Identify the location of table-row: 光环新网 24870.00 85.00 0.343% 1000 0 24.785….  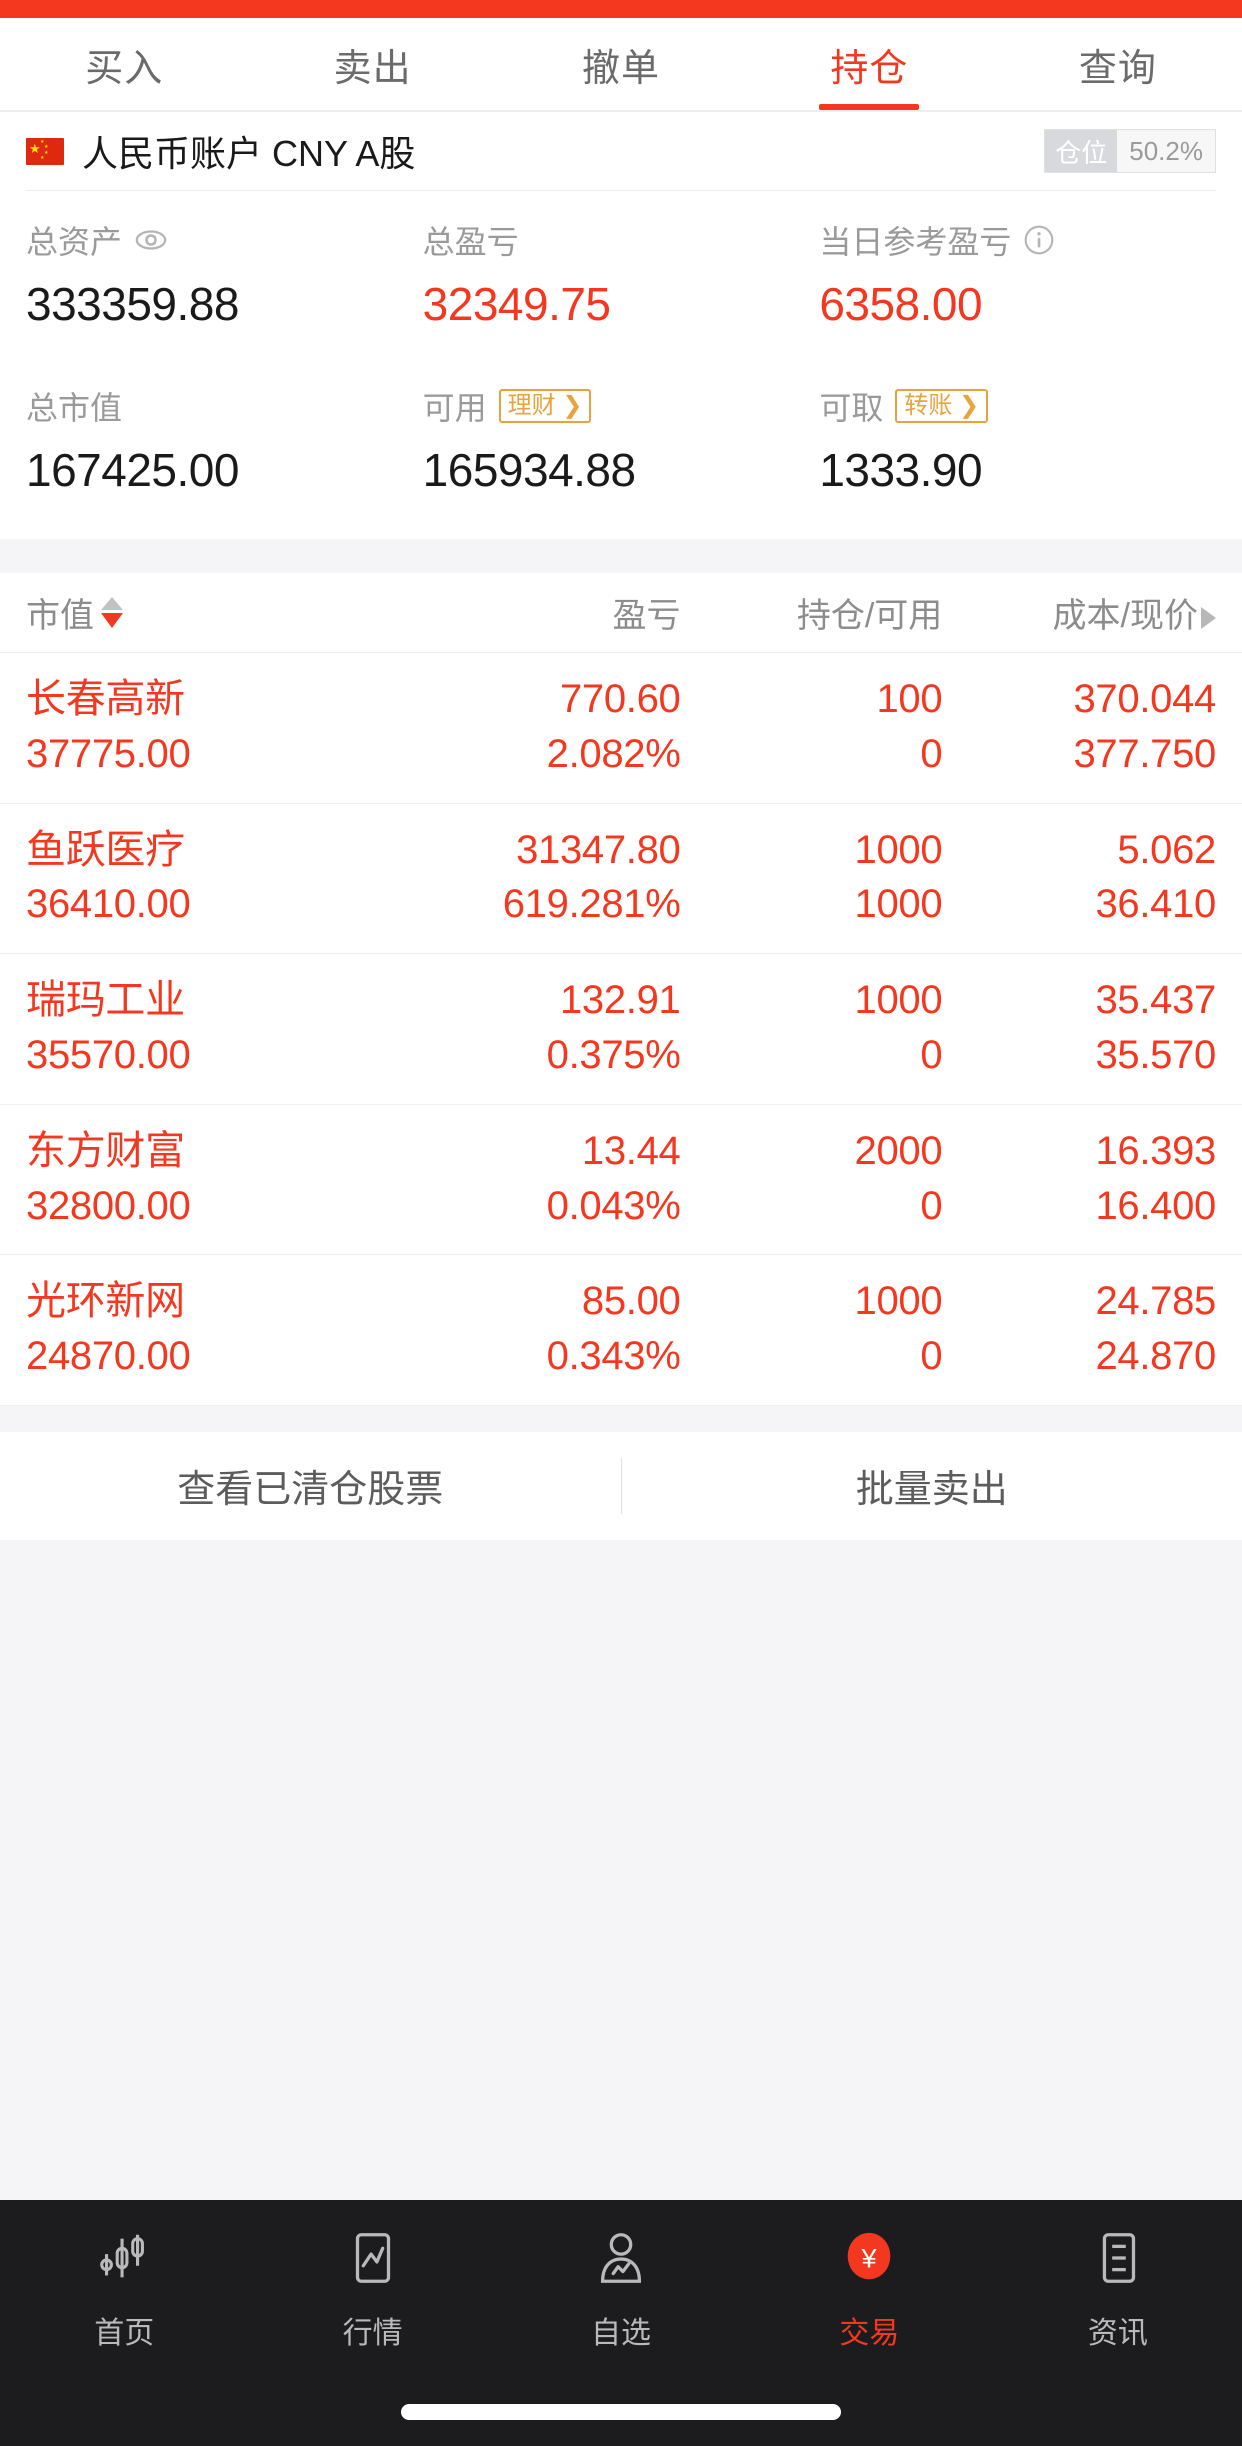
(621, 1330).